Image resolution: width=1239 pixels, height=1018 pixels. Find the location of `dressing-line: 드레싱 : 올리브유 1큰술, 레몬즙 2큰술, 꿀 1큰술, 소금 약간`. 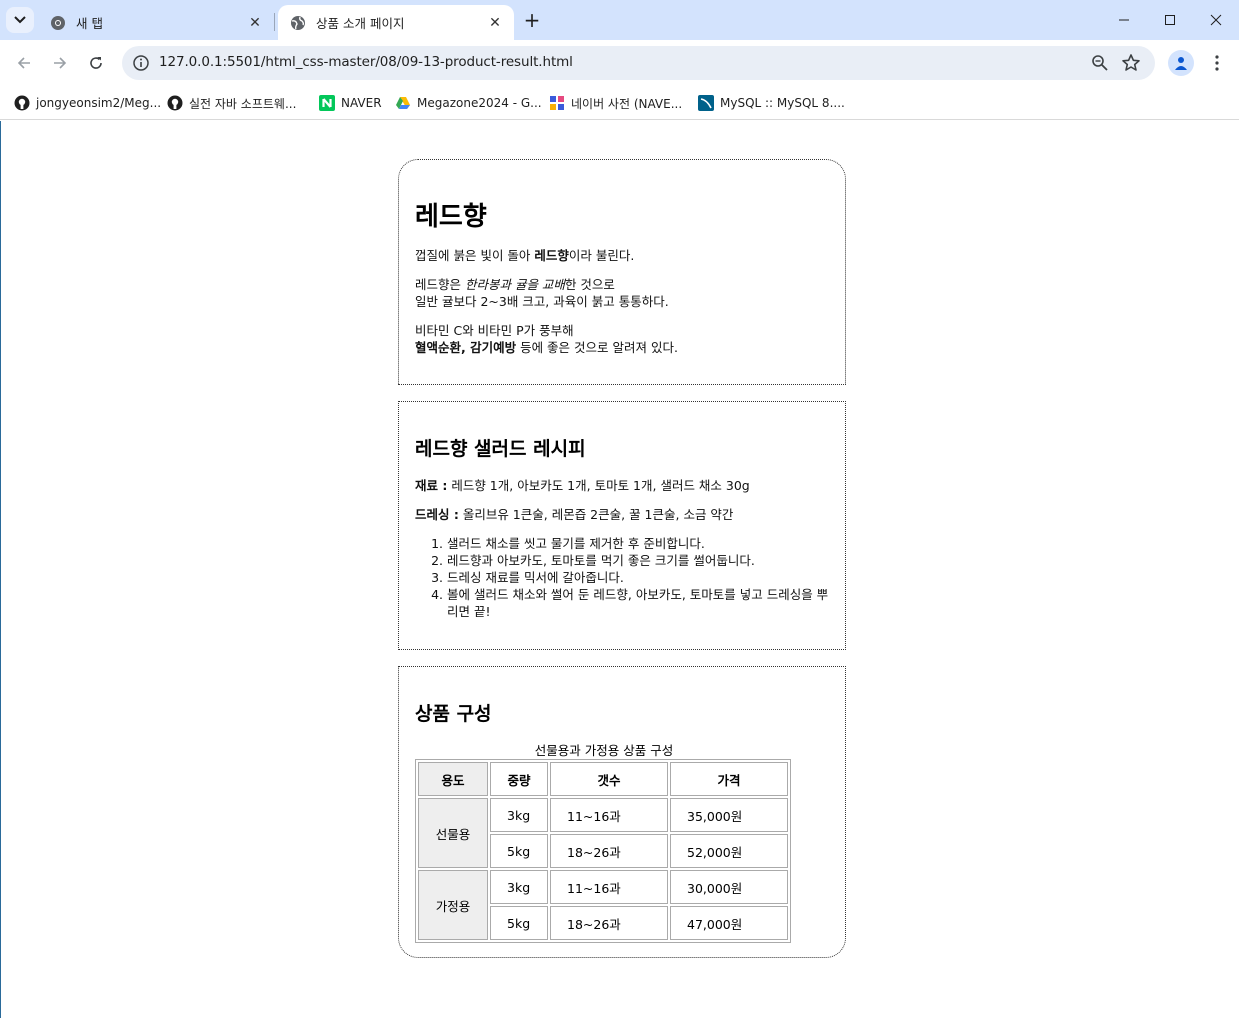

dressing-line: 드레싱 : 올리브유 1큰술, 레몬즙 2큰술, 꿀 1큰술, 소금 약간 is located at coordinates (622, 514).